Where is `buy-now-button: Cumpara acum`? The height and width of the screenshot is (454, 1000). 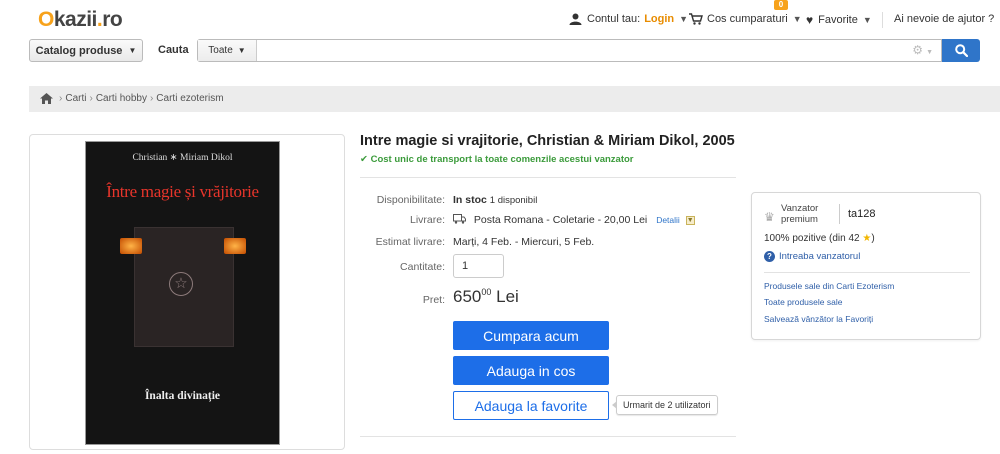 buy-now-button: Cumpara acum is located at coordinates (531, 335).